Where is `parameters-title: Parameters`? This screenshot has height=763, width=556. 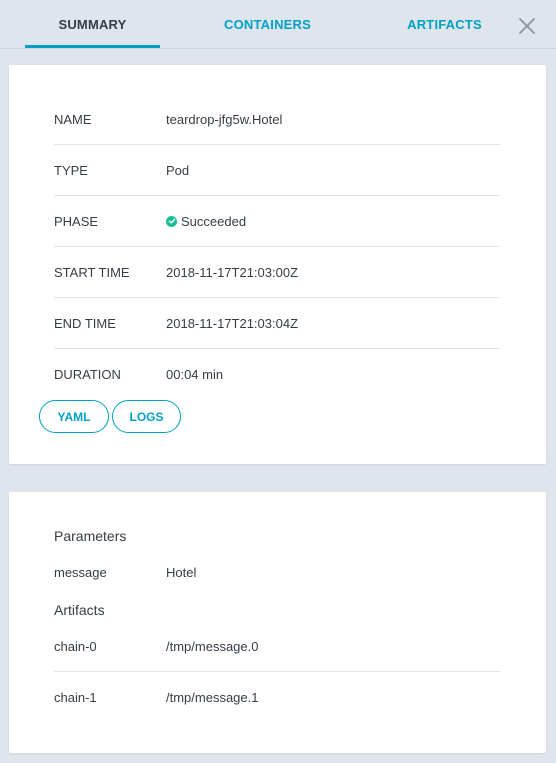 parameters-title: Parameters is located at coordinates (90, 536).